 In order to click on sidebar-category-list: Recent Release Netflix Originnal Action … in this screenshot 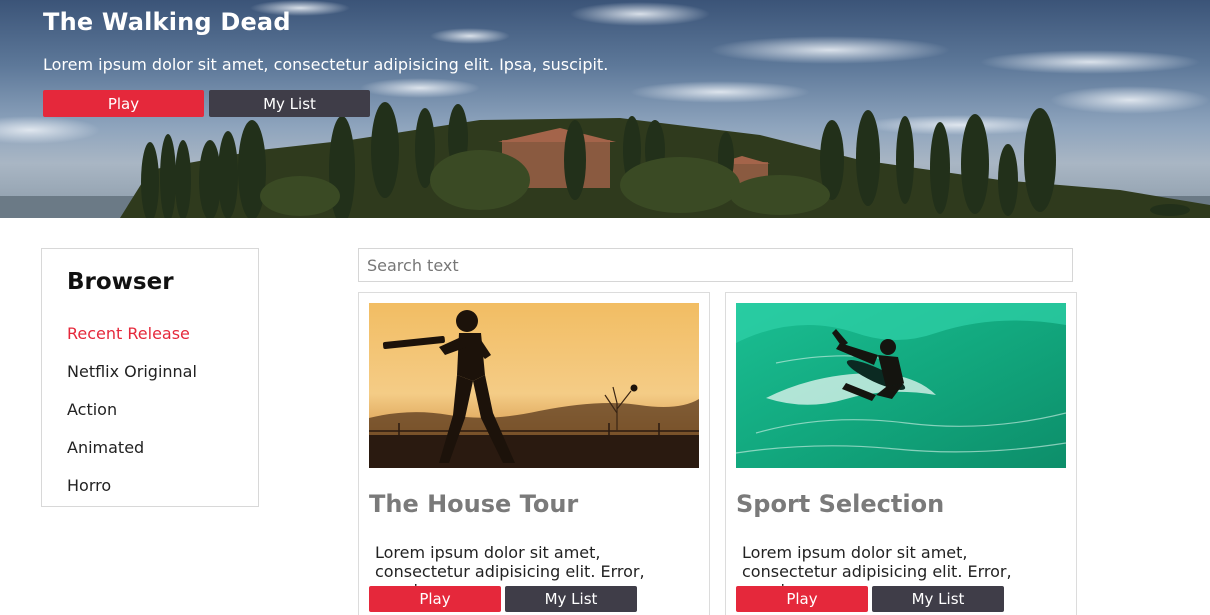, I will do `click(132, 419)`.